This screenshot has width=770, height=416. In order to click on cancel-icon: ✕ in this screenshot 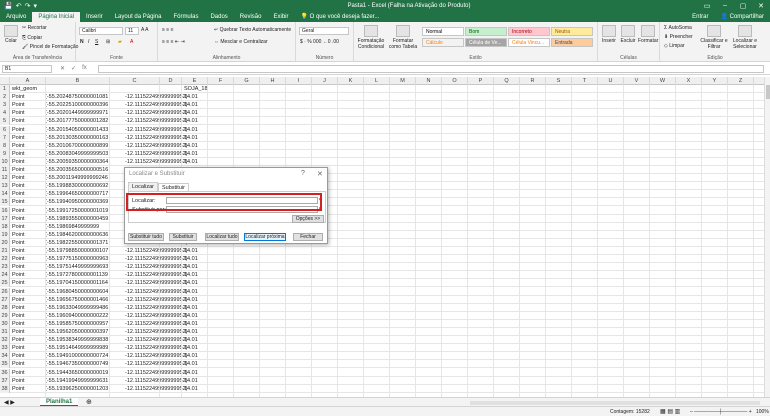, I will do `click(62, 68)`.